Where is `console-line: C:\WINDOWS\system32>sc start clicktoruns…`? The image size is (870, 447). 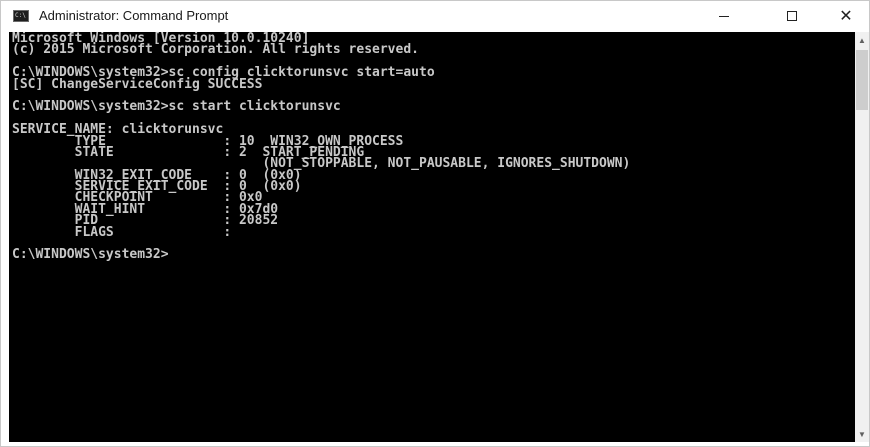 console-line: C:\WINDOWS\system32>sc start clicktoruns… is located at coordinates (176, 107).